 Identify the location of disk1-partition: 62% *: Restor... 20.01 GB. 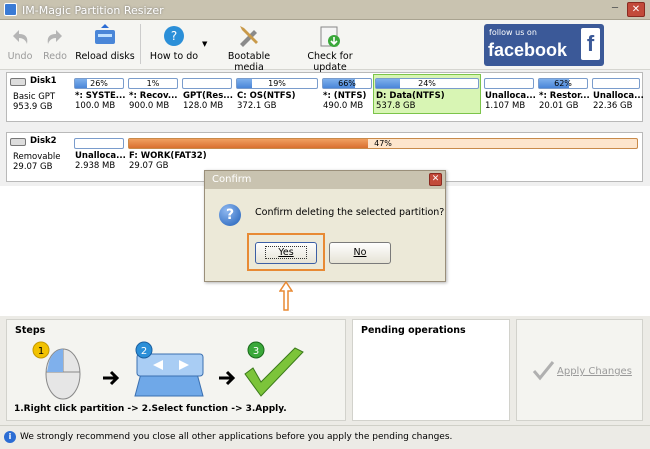
(563, 94).